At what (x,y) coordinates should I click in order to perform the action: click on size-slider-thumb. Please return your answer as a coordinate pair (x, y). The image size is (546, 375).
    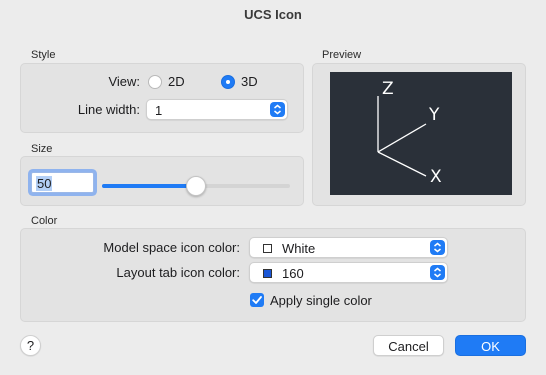
    Looking at the image, I should click on (196, 186).